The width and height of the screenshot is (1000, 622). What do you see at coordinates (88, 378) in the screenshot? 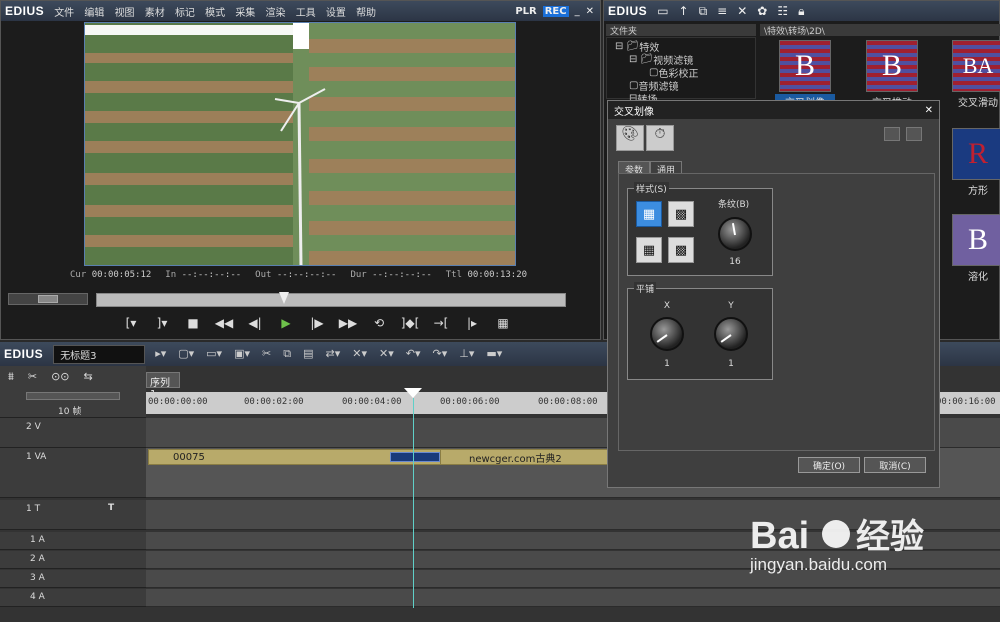
I see `track-sync-icon: ⇆` at bounding box center [88, 378].